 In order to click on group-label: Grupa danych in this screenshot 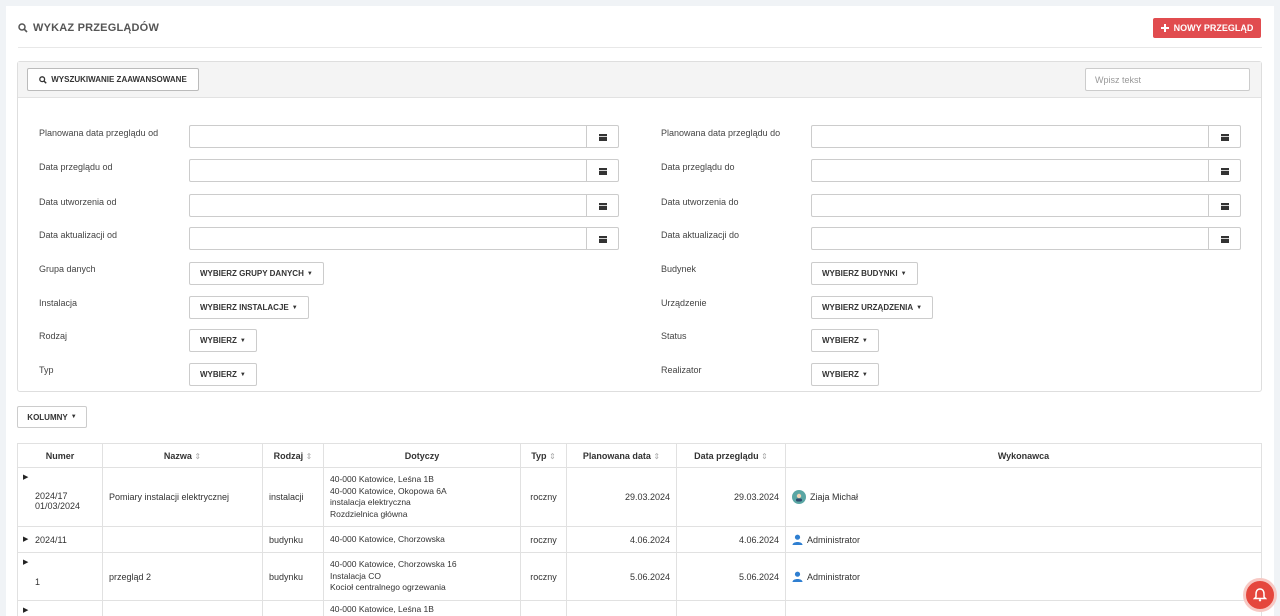, I will do `click(67, 269)`.